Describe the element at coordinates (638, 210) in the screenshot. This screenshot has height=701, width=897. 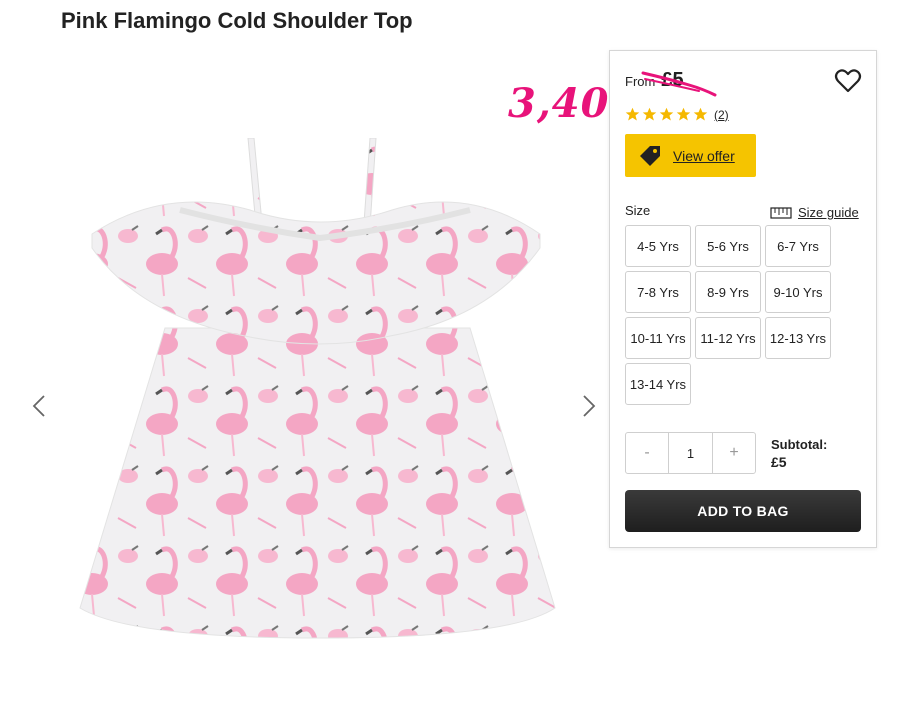
I see `size-label: Size` at that location.